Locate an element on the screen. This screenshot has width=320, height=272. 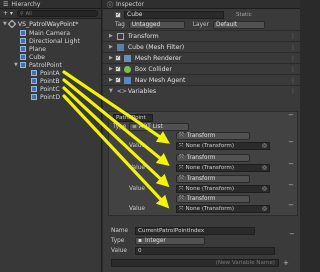
tag-layer-row: Tag Untagged Layer Default is located at coordinates (201, 25).